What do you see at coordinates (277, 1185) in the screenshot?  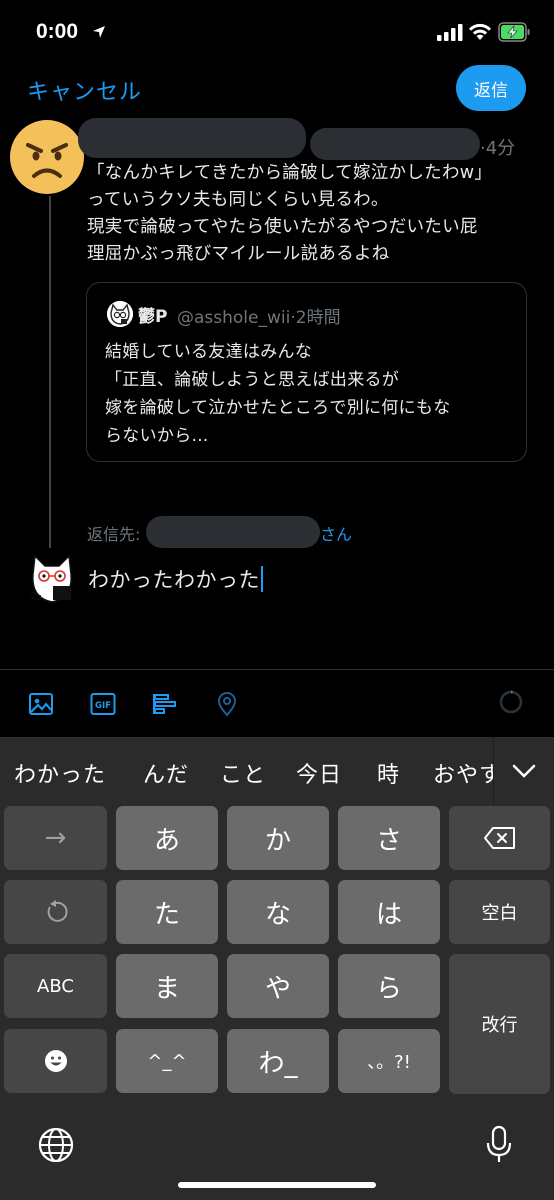 I see `home-indicator` at bounding box center [277, 1185].